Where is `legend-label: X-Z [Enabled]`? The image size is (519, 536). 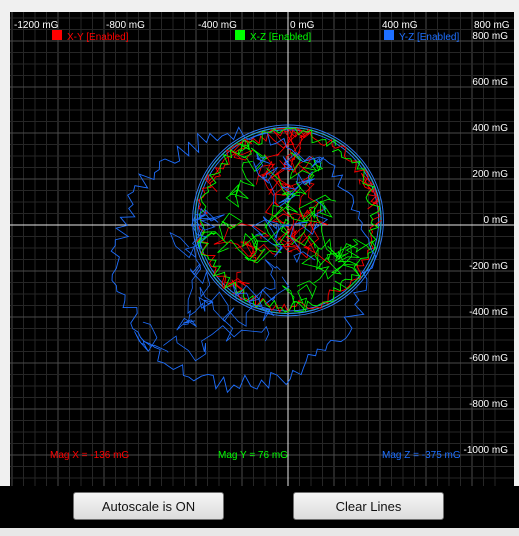 legend-label: X-Z [Enabled] is located at coordinates (280, 37).